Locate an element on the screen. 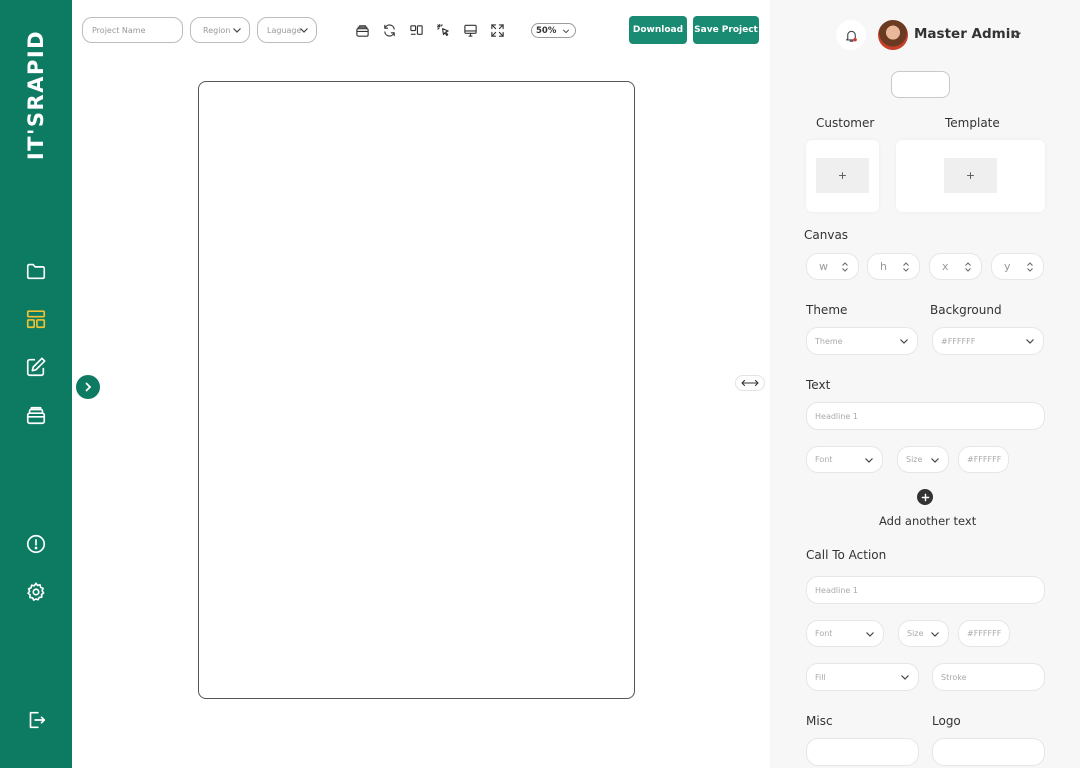 Image resolution: width=1080 pixels, height=768 pixels. cta-font-select: Font is located at coordinates (845, 633).